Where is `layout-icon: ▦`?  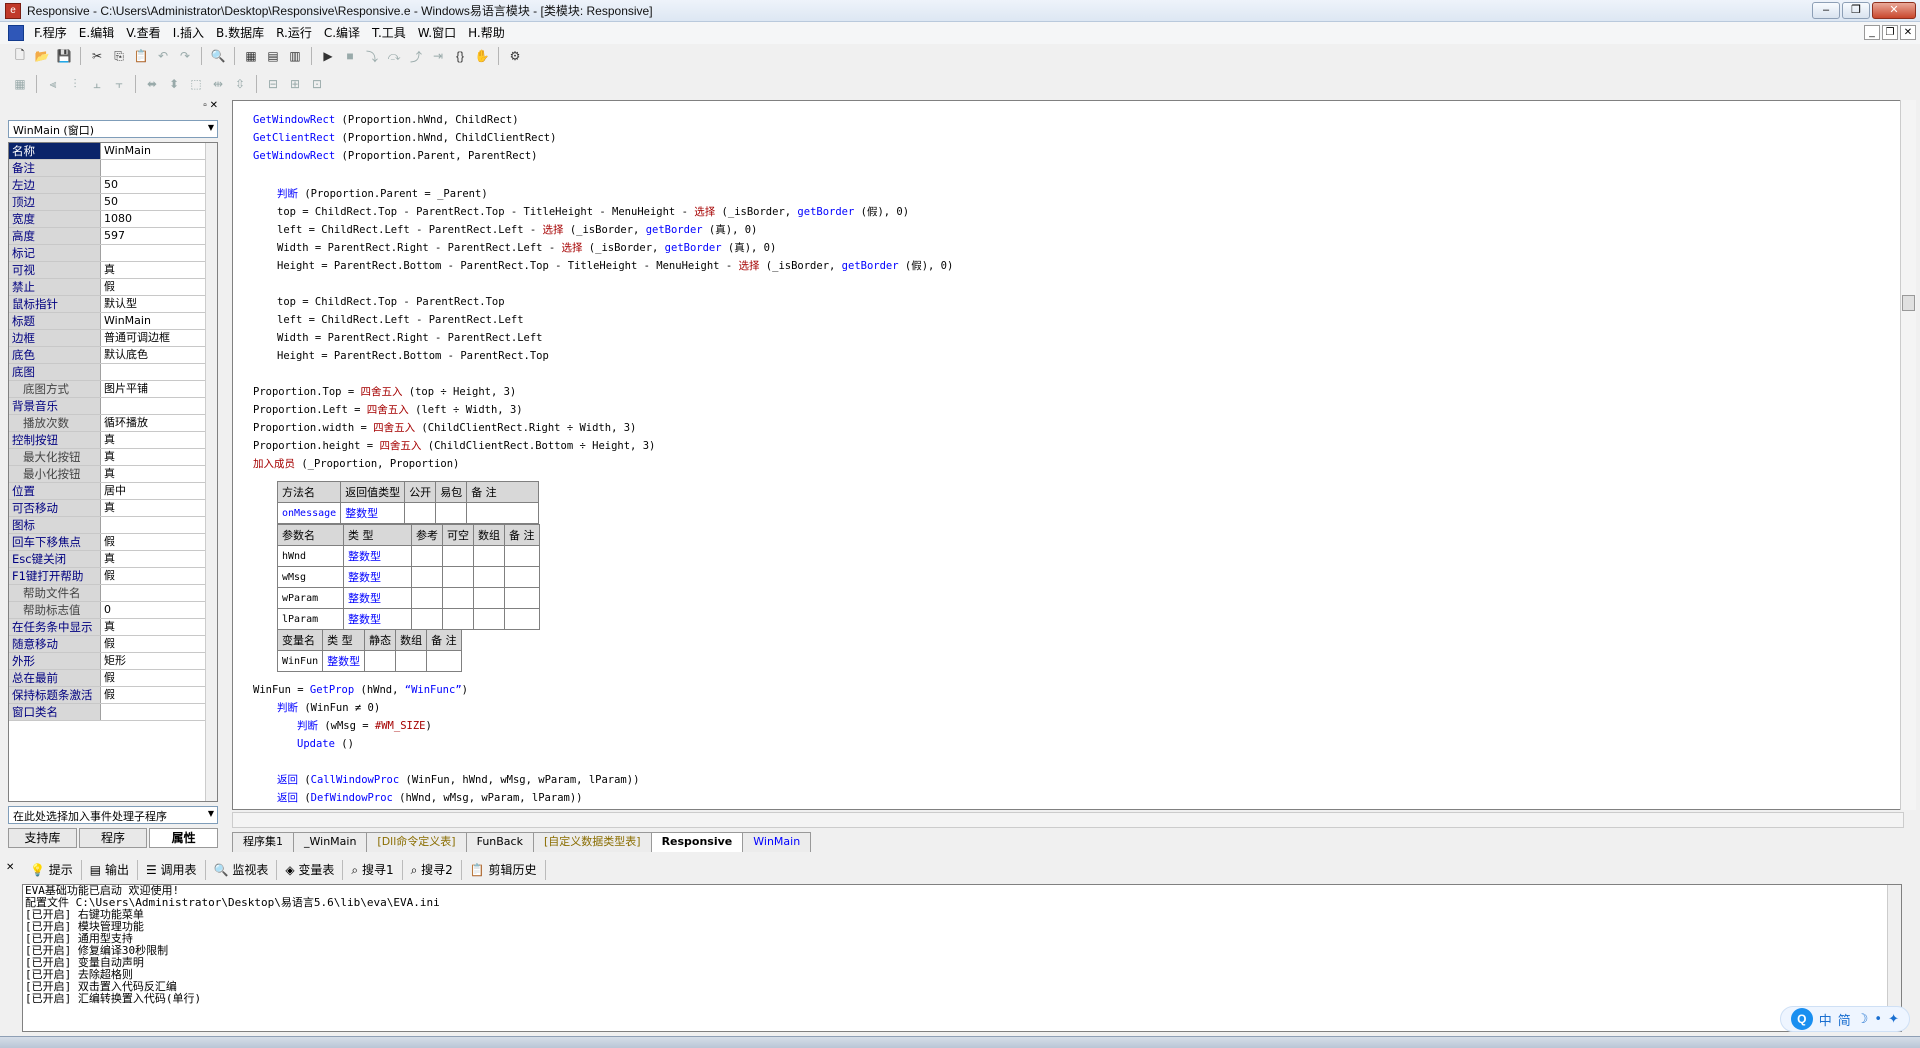 layout-icon: ▦ is located at coordinates (251, 56).